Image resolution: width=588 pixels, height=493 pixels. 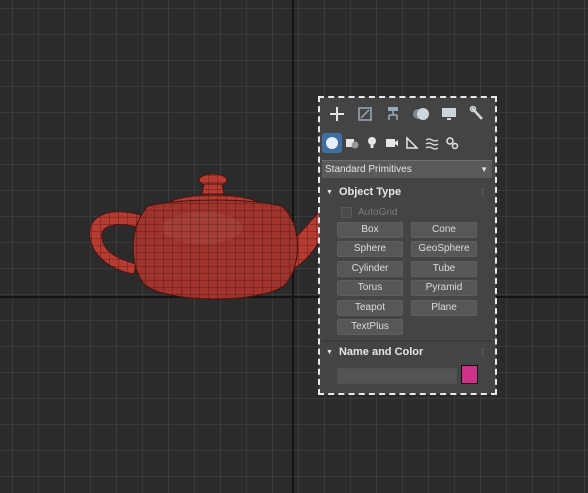 I want to click on display-icon, so click(x=449, y=114).